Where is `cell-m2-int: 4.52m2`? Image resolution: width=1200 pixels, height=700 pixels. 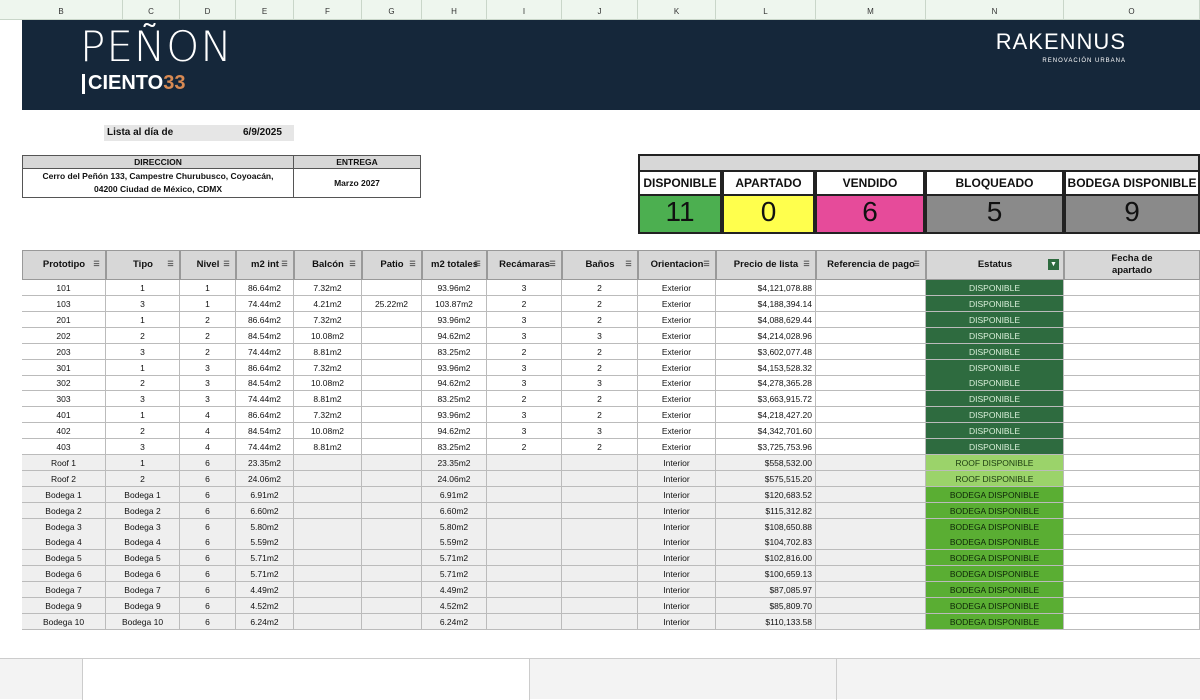 cell-m2-int: 4.52m2 is located at coordinates (265, 606).